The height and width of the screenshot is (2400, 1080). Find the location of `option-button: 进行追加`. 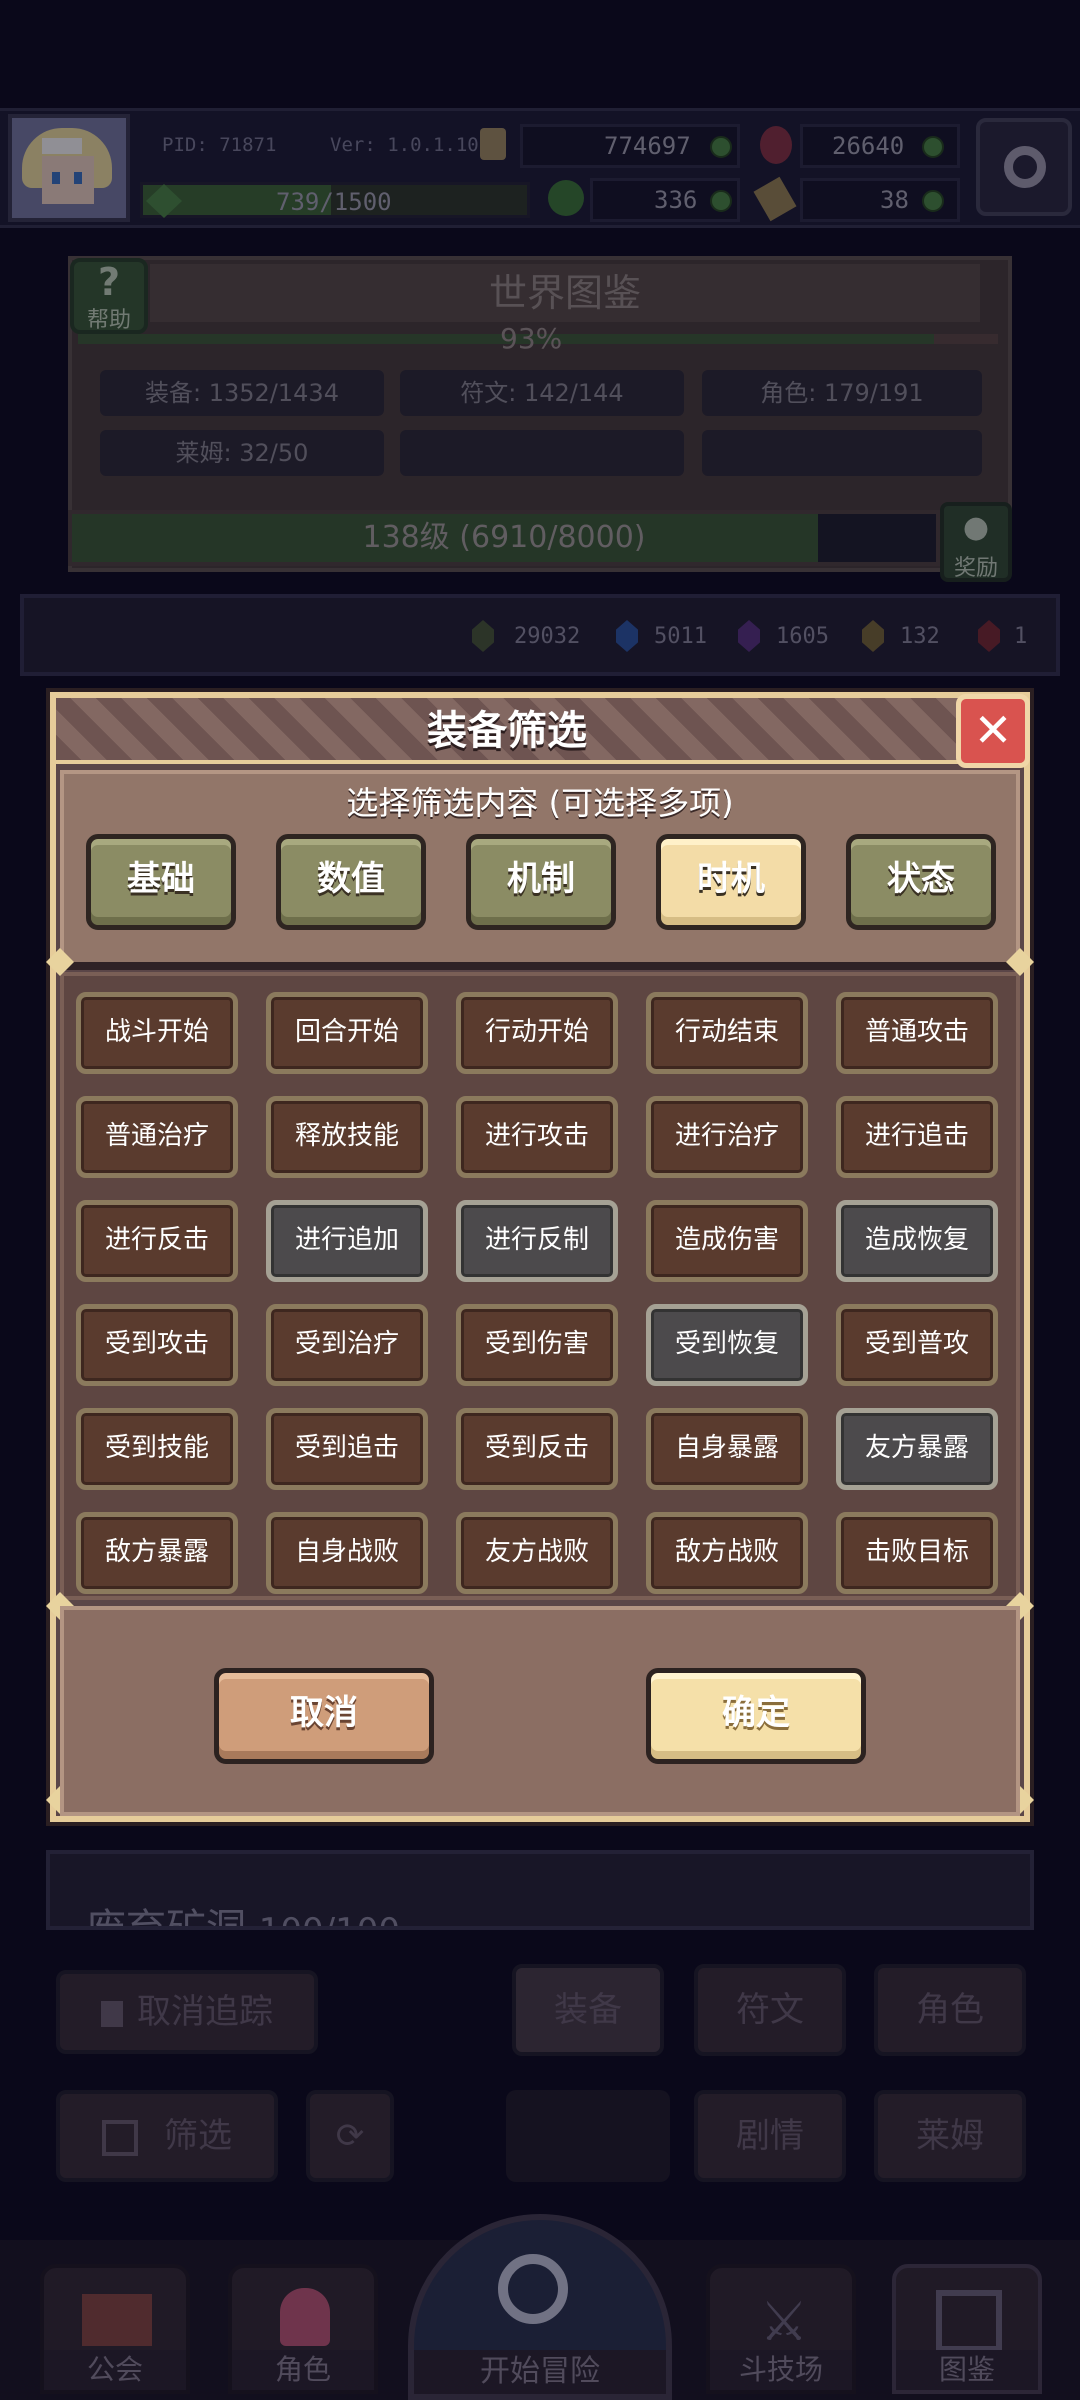

option-button: 进行追加 is located at coordinates (347, 1241).